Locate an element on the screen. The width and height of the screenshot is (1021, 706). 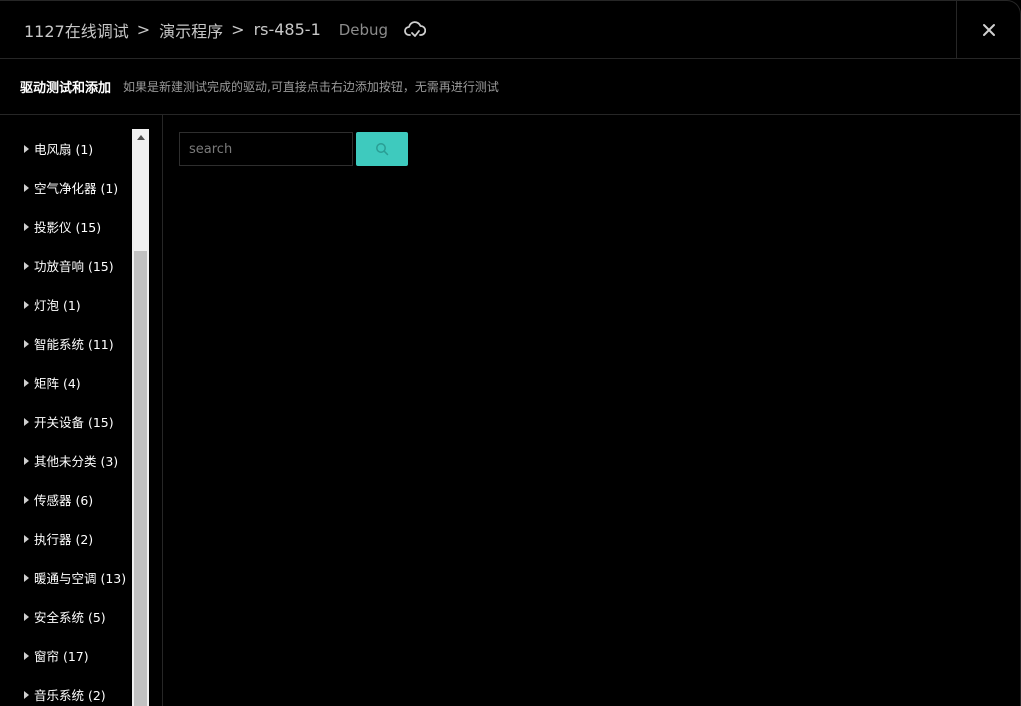
breadcrumb-item-program: 演示程序 is located at coordinates (191, 30).